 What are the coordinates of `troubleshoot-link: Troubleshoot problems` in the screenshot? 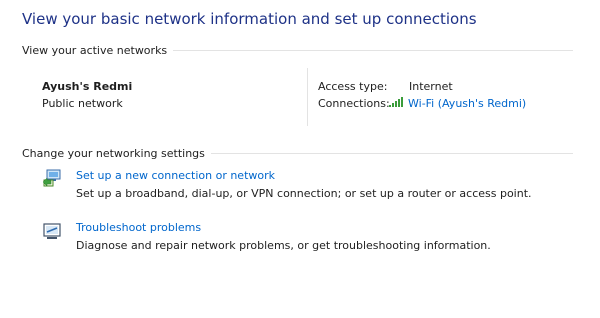 It's located at (138, 227).